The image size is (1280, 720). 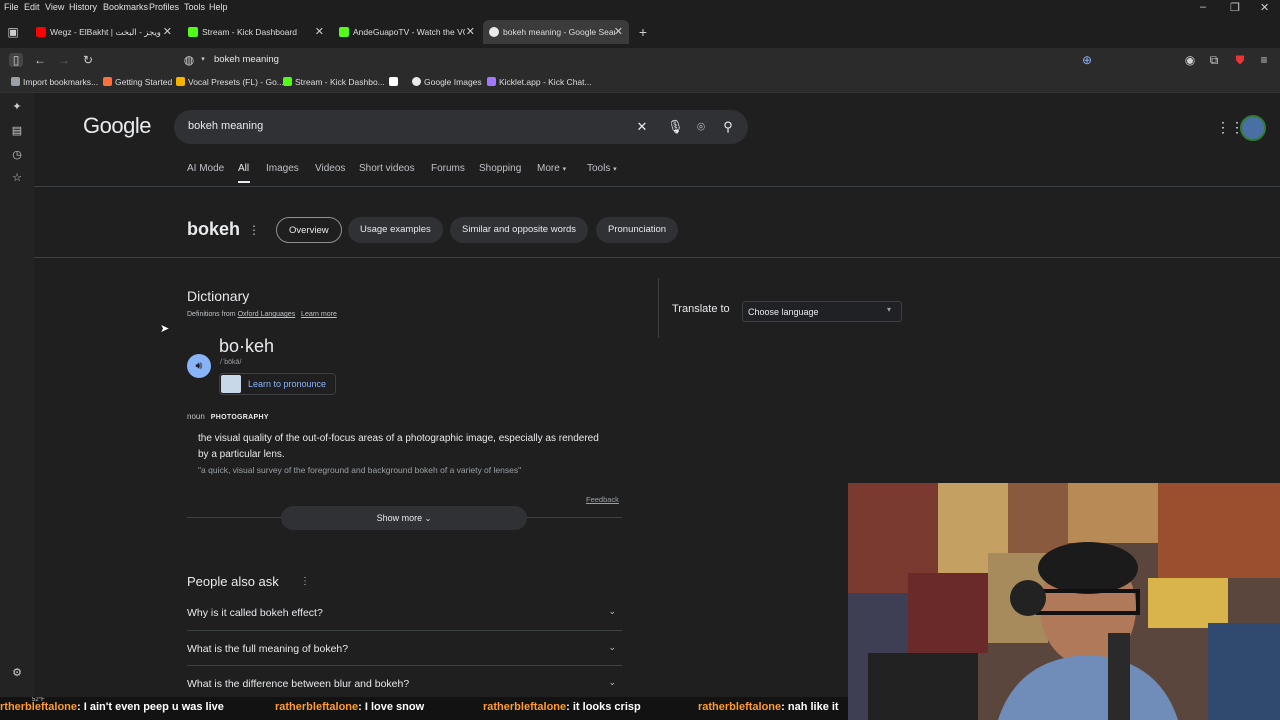 I want to click on tab-title: Stream - Kick Dashboard, so click(x=249, y=32).